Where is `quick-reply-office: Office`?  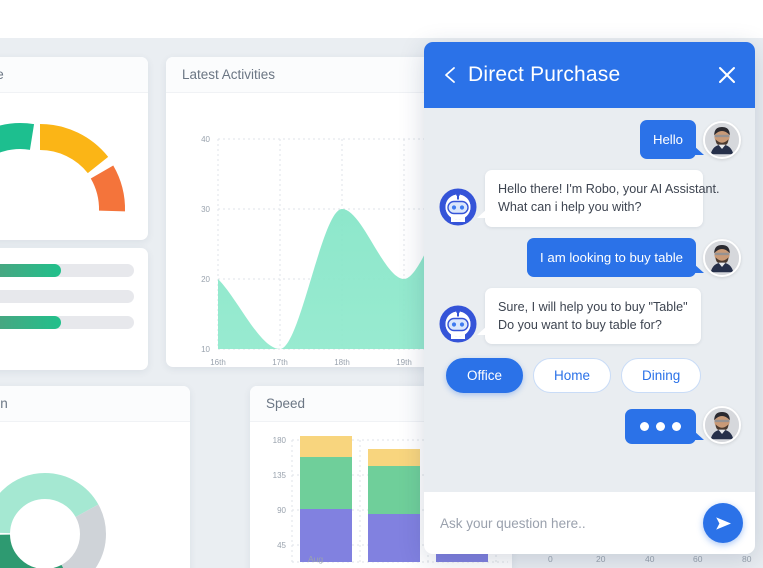
quick-reply-office: Office is located at coordinates (485, 376).